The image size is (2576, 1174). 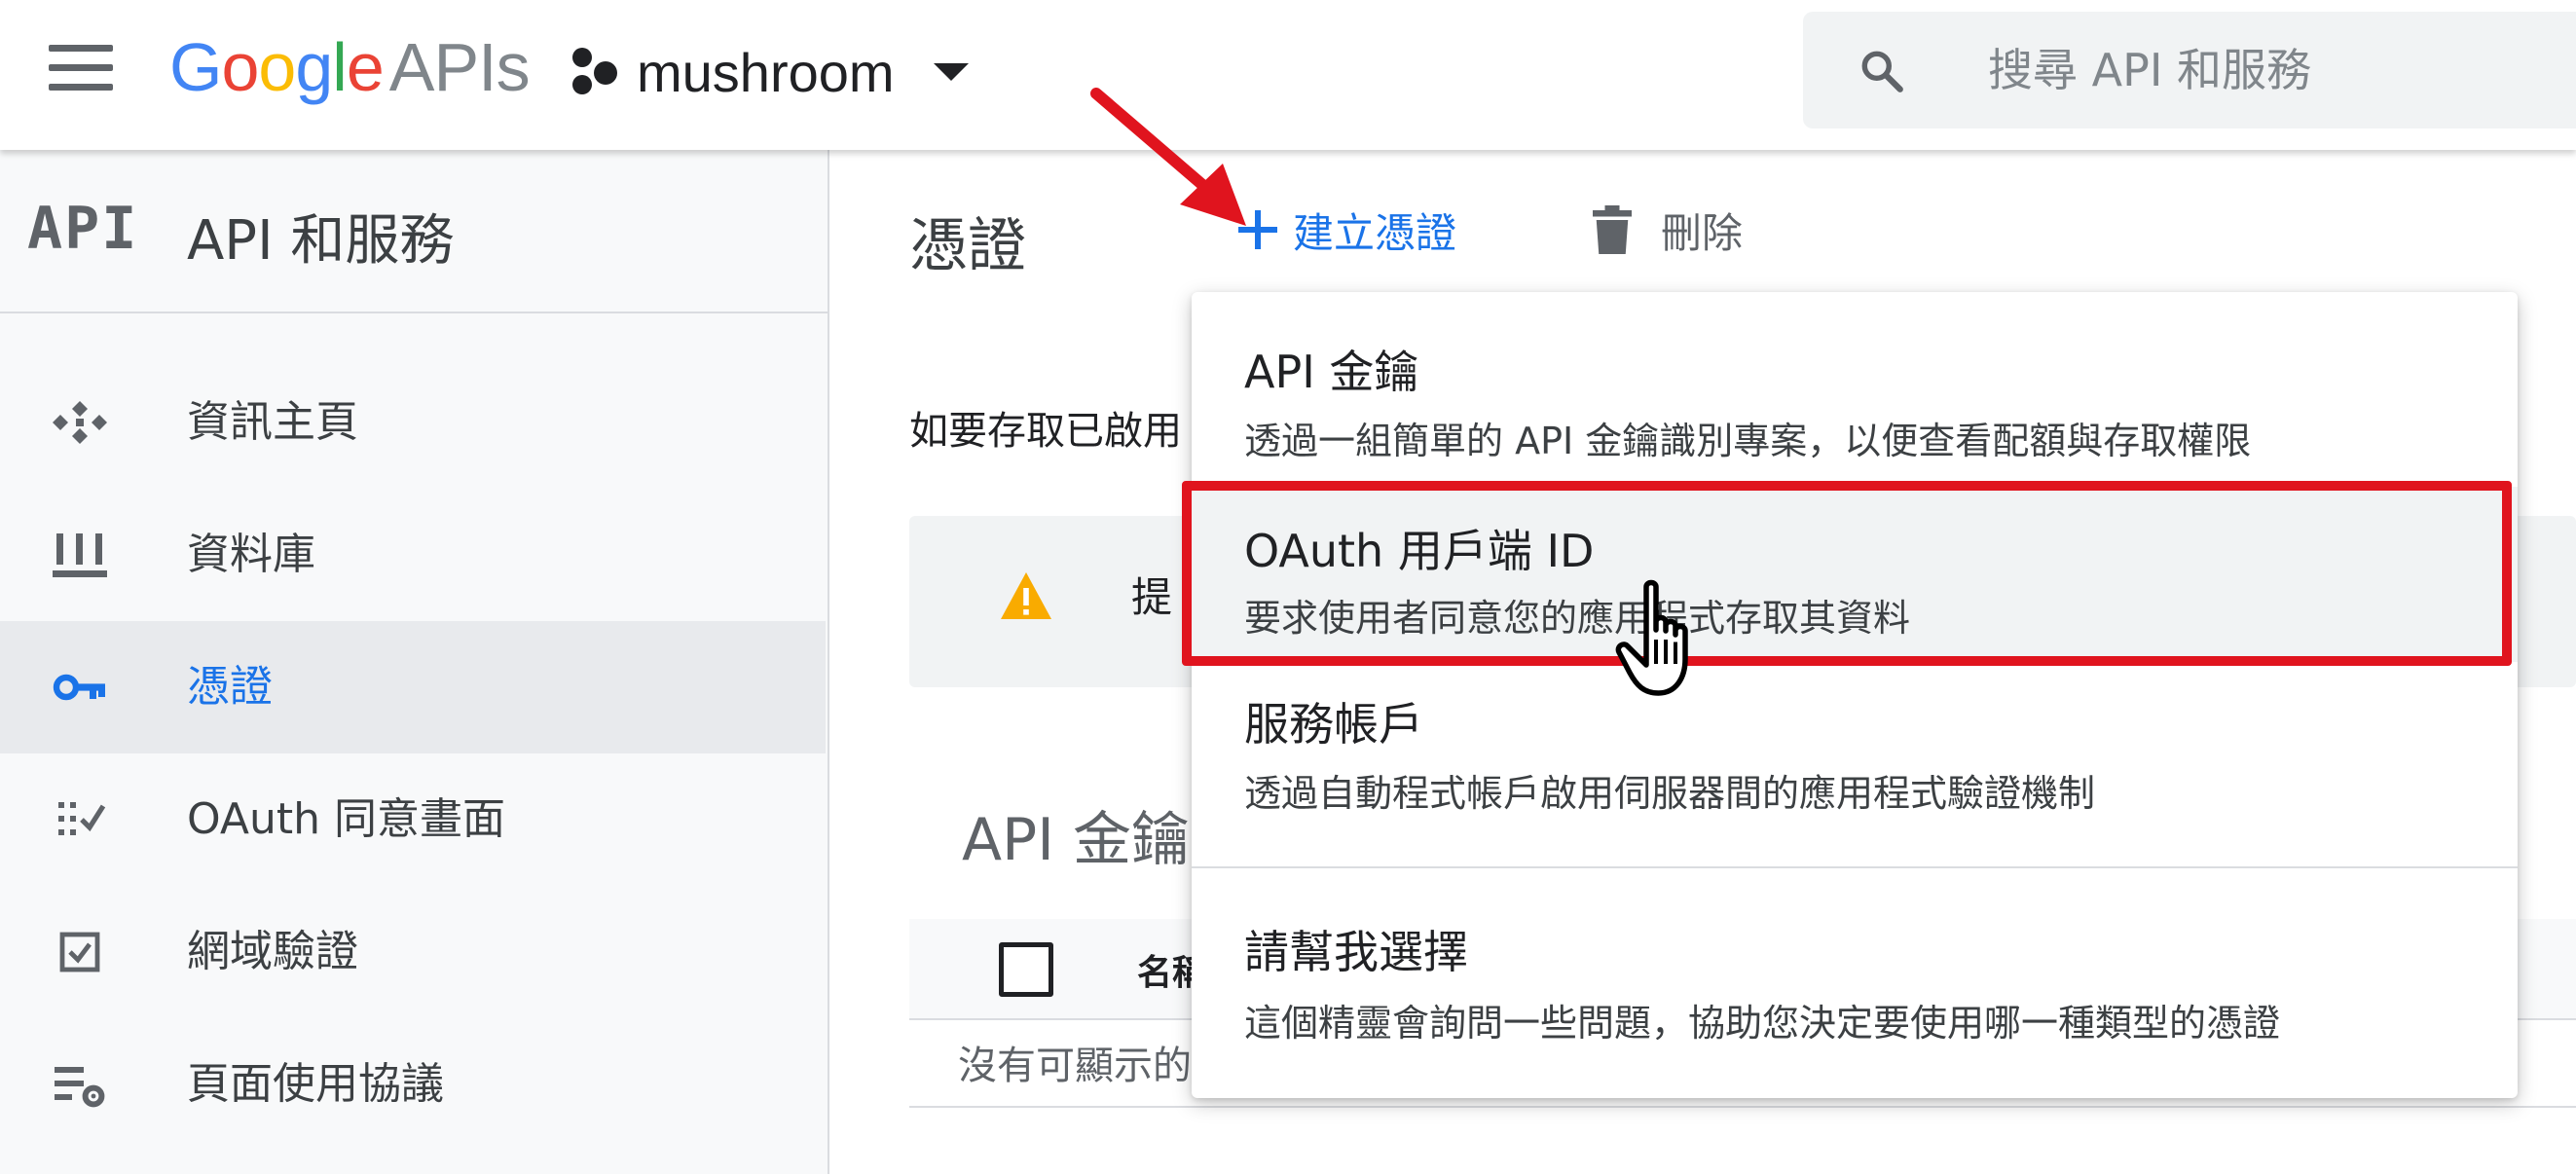 I want to click on option-title: 服務帳戶, so click(x=1333, y=724).